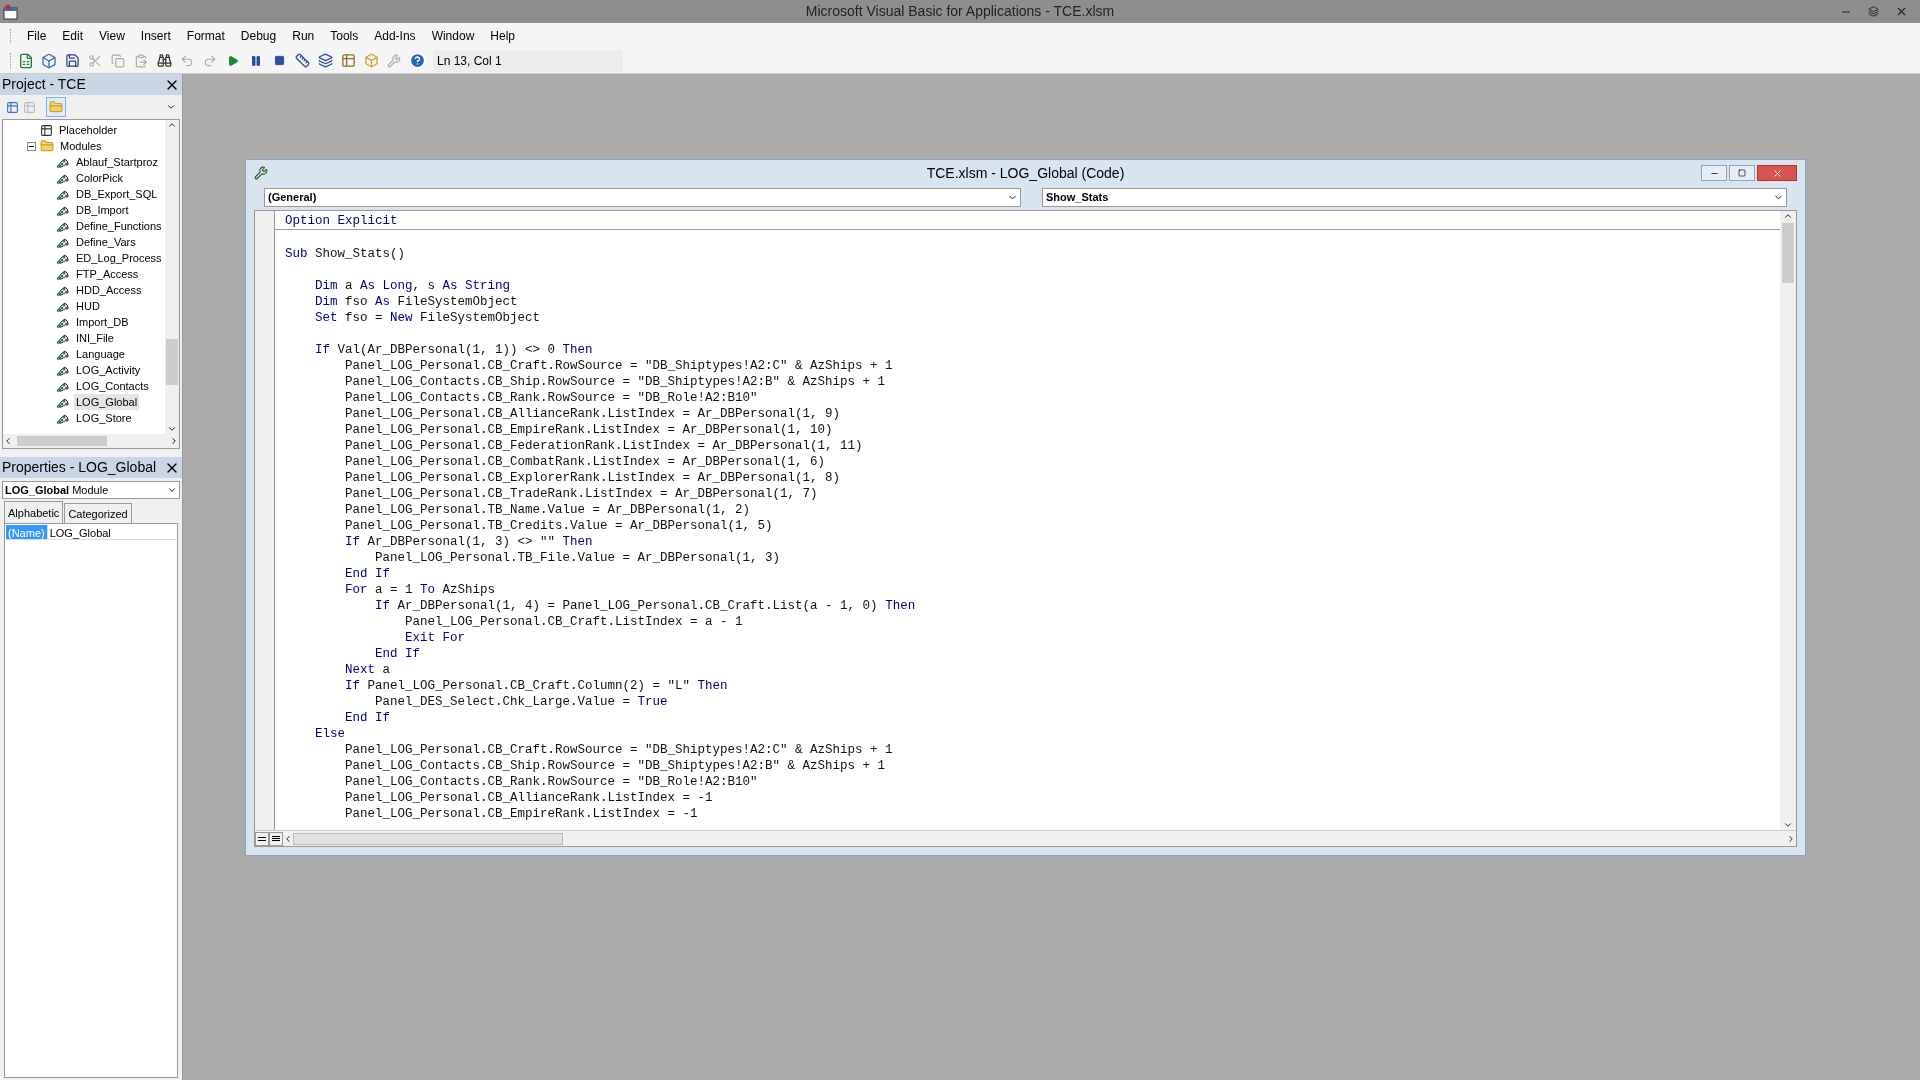 Image resolution: width=1920 pixels, height=1080 pixels. Describe the element at coordinates (428, 318) in the screenshot. I see `code-line: Set fso = New FileSystemObject` at that location.